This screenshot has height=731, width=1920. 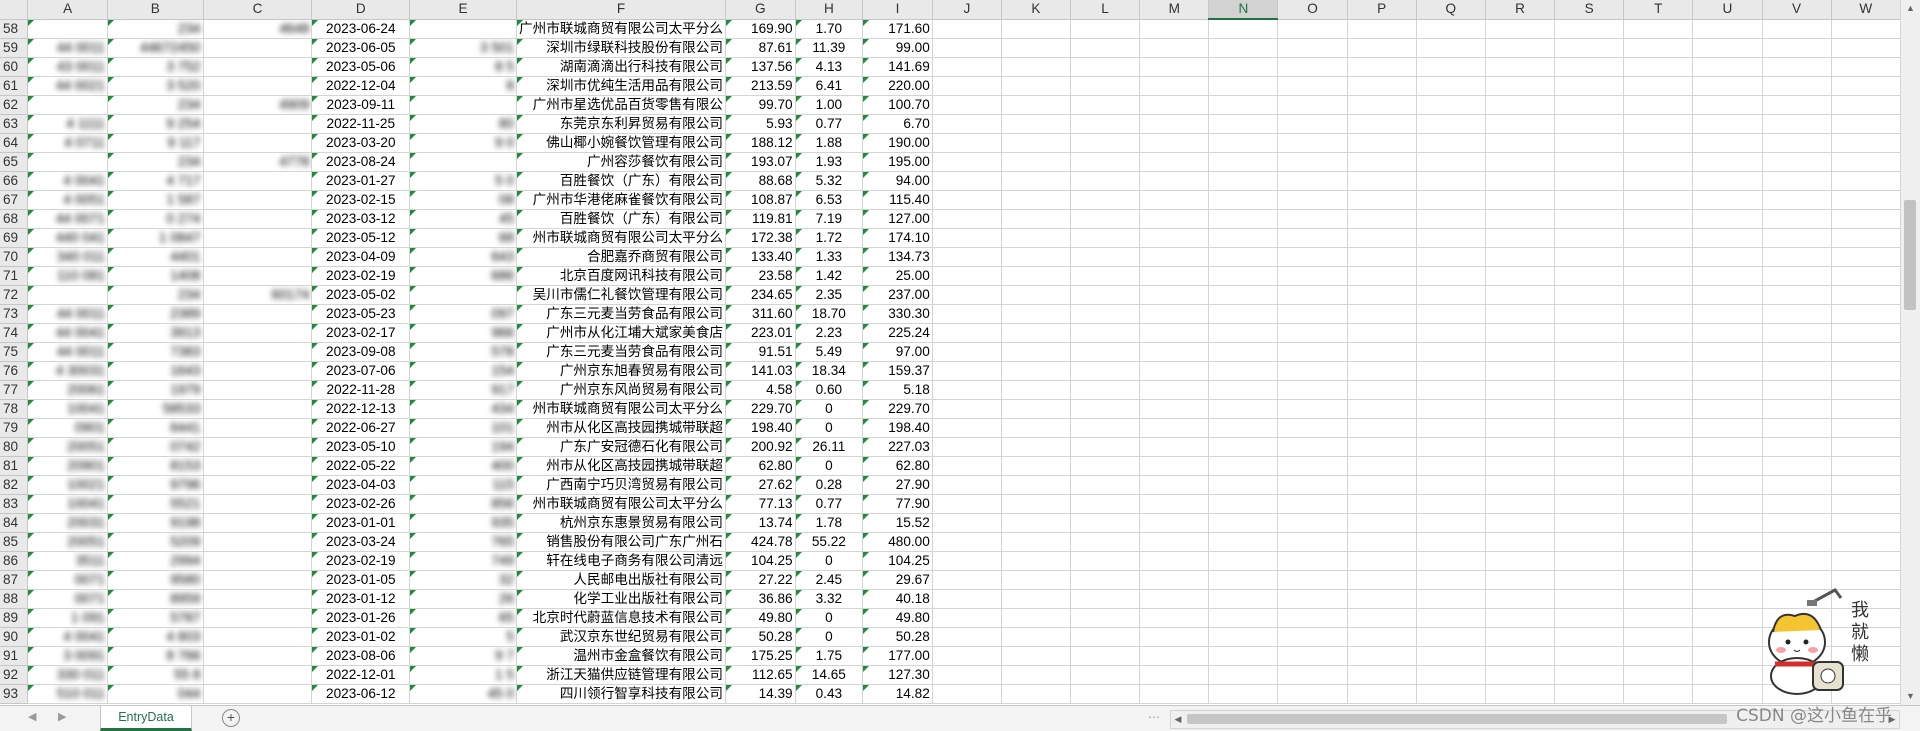 What do you see at coordinates (897, 257) in the screenshot?
I see `cell-i: 134.73` at bounding box center [897, 257].